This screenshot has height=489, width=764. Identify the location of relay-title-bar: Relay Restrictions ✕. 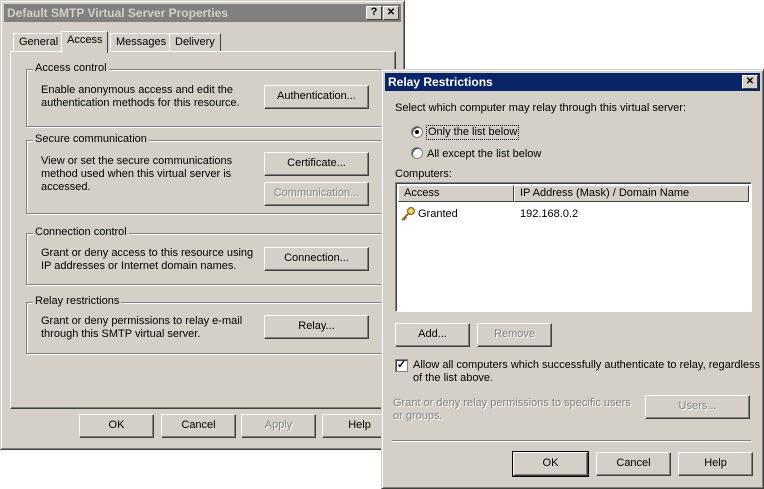
(572, 82).